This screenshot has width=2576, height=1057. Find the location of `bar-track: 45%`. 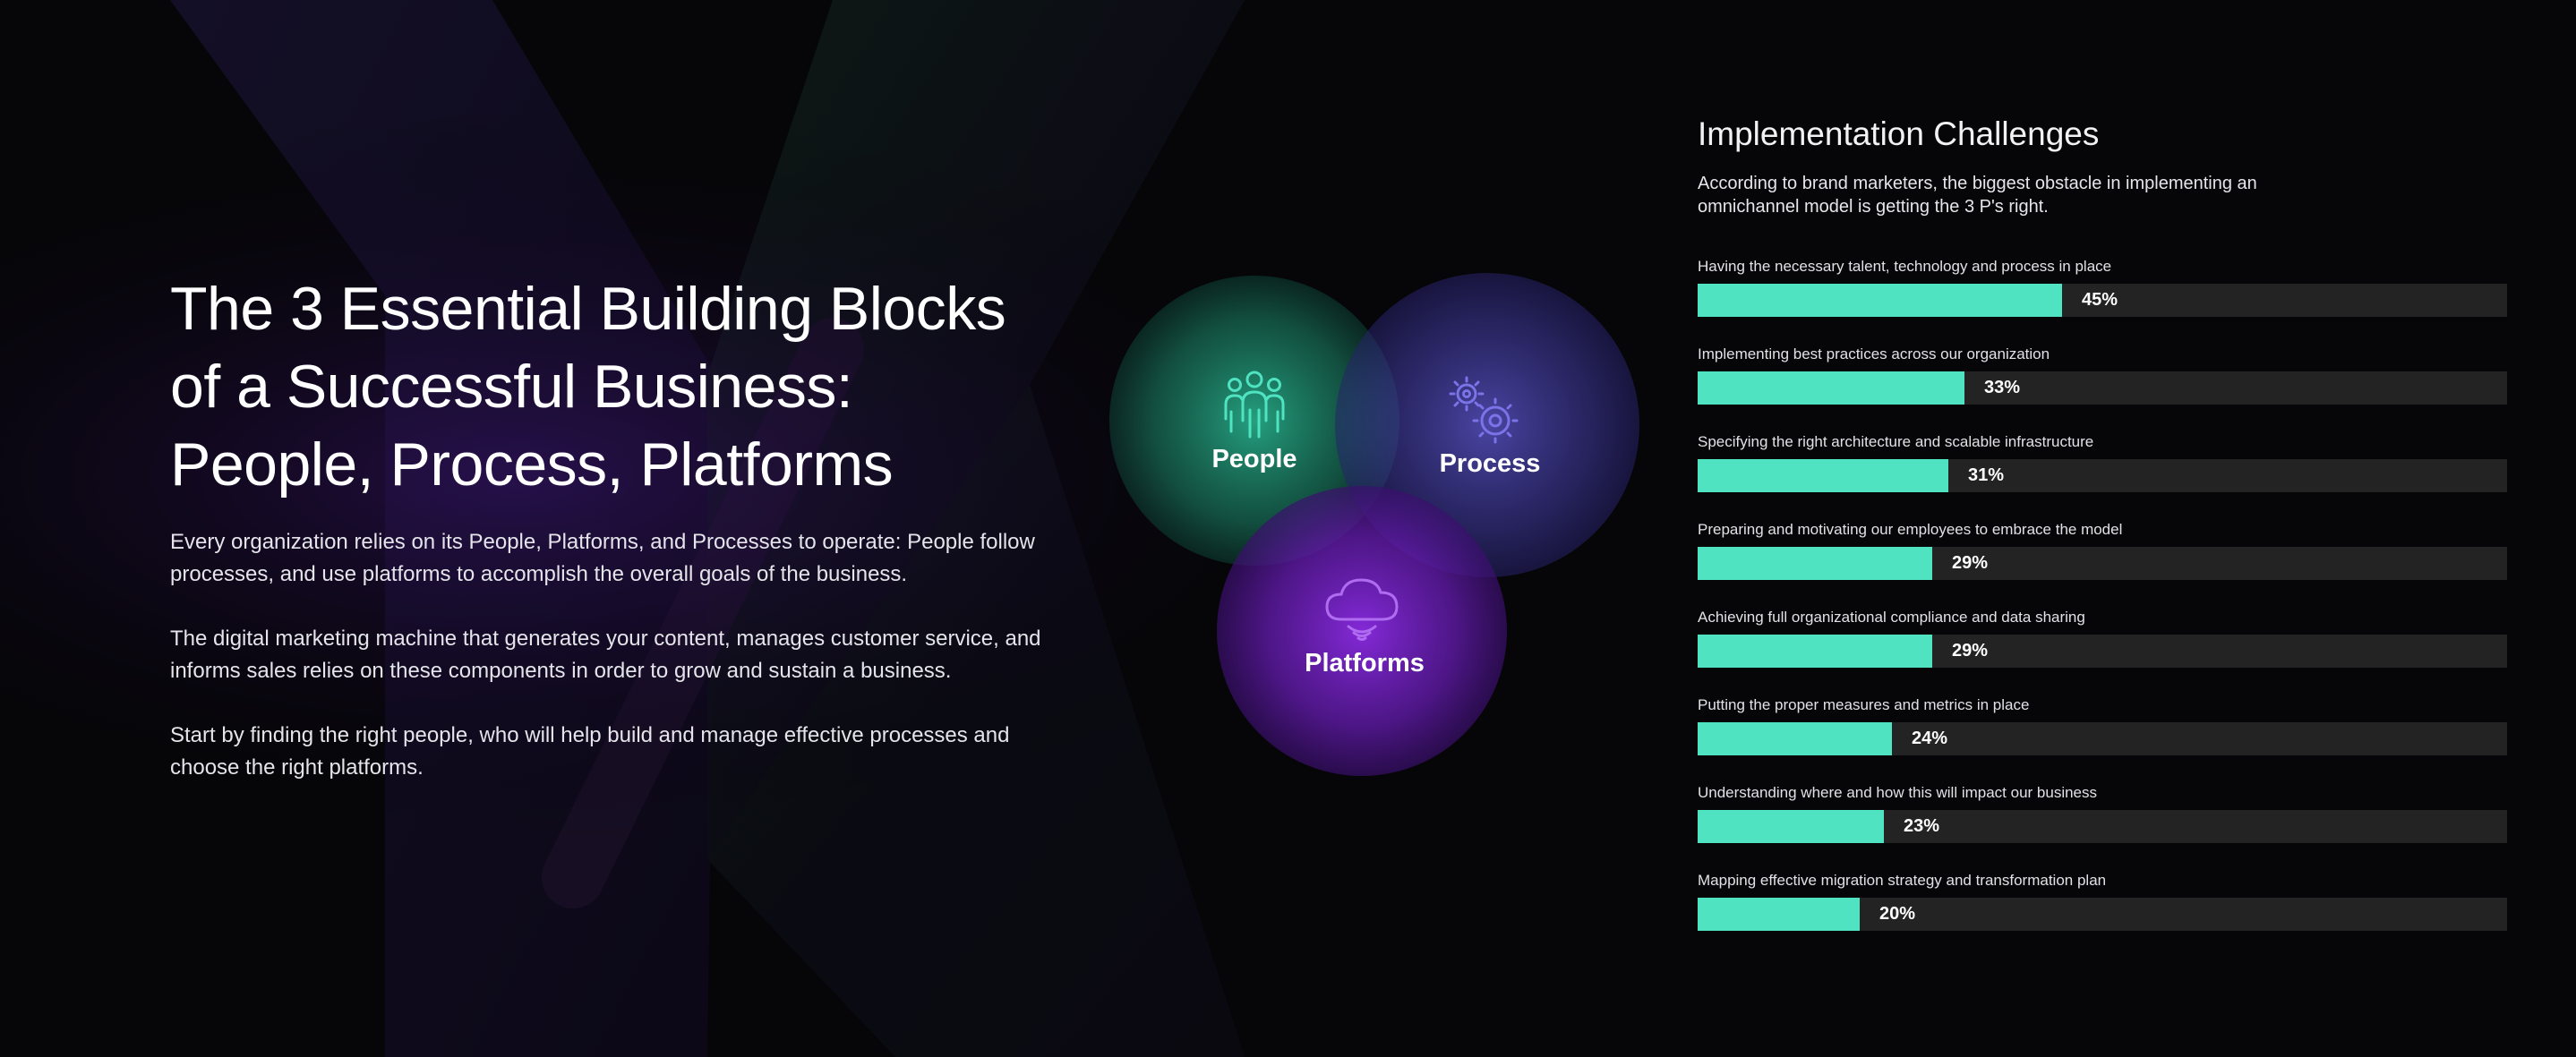

bar-track: 45% is located at coordinates (2102, 301).